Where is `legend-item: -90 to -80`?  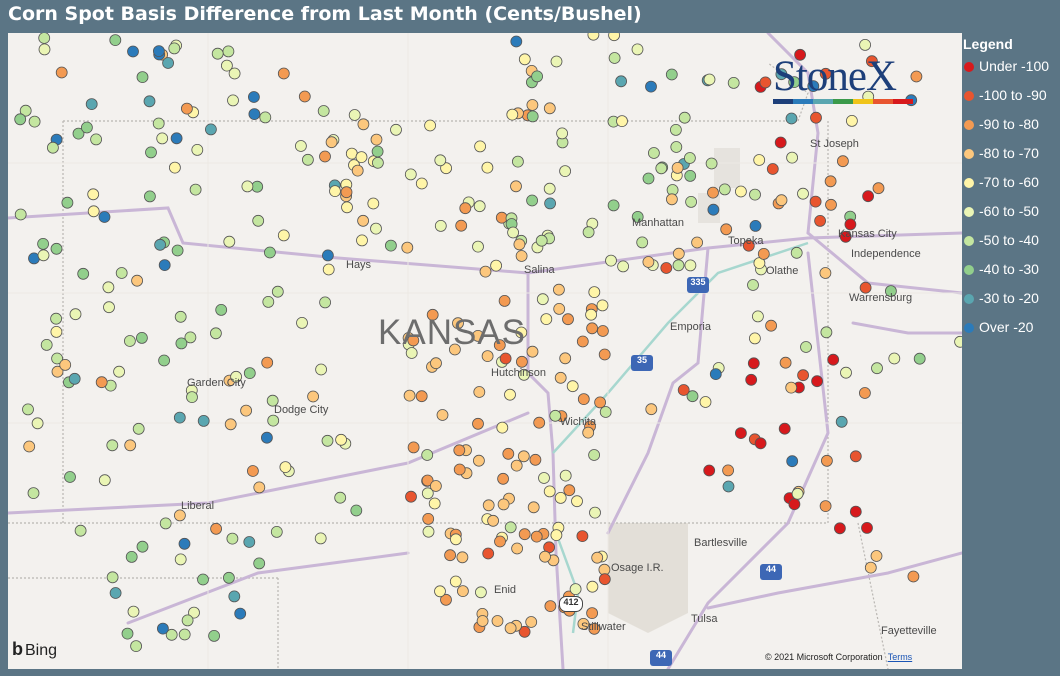
legend-item: -90 to -80 is located at coordinates (1011, 130).